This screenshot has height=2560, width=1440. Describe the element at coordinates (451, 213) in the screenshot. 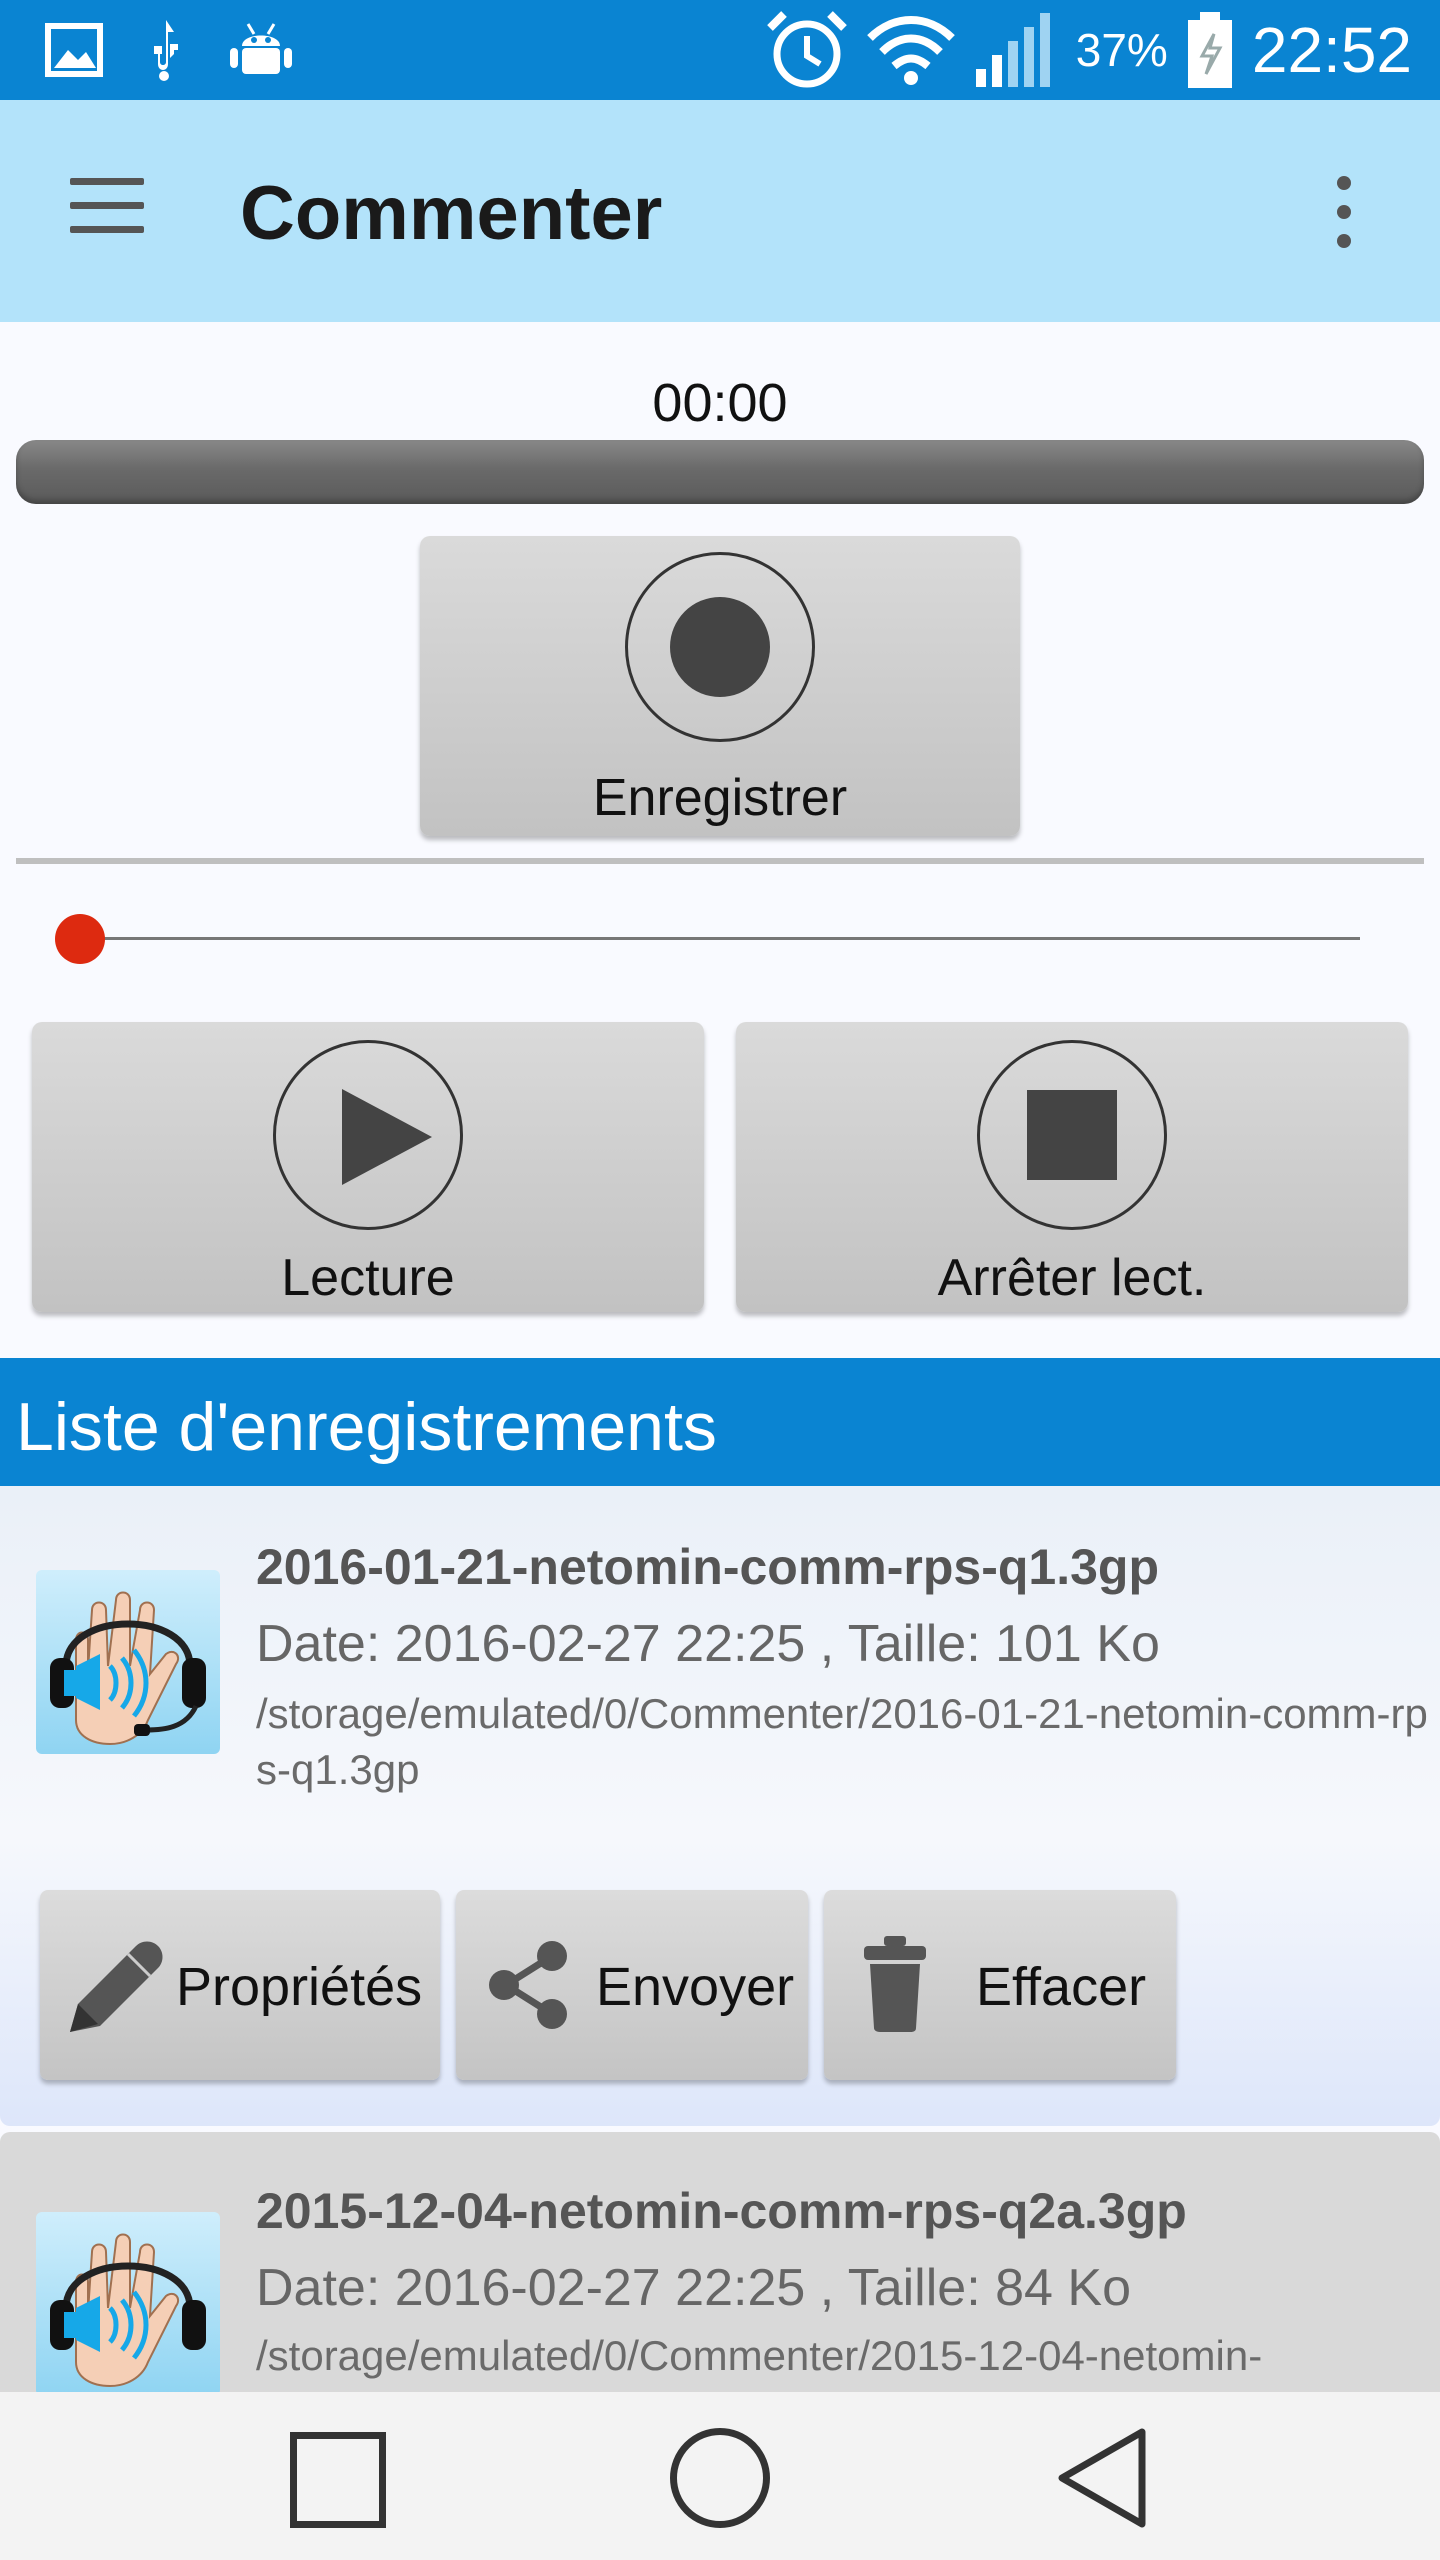

I see `page-title: Commenter` at that location.